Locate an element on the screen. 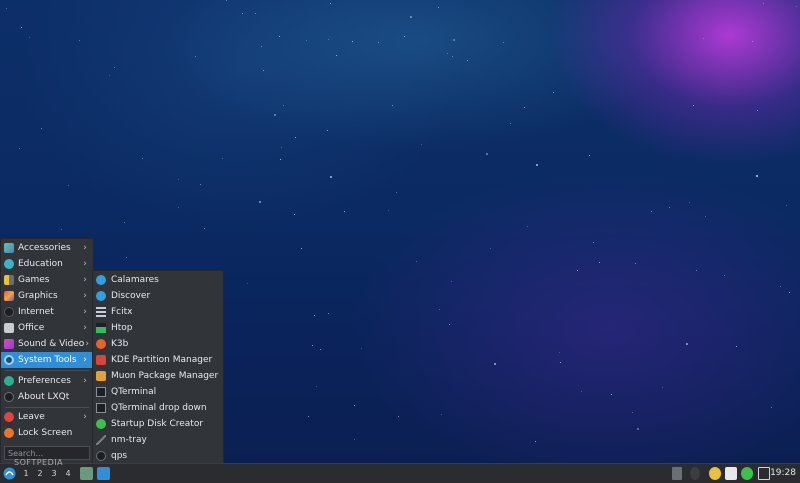 This screenshot has height=483, width=800. notes-icon is located at coordinates (731, 473).